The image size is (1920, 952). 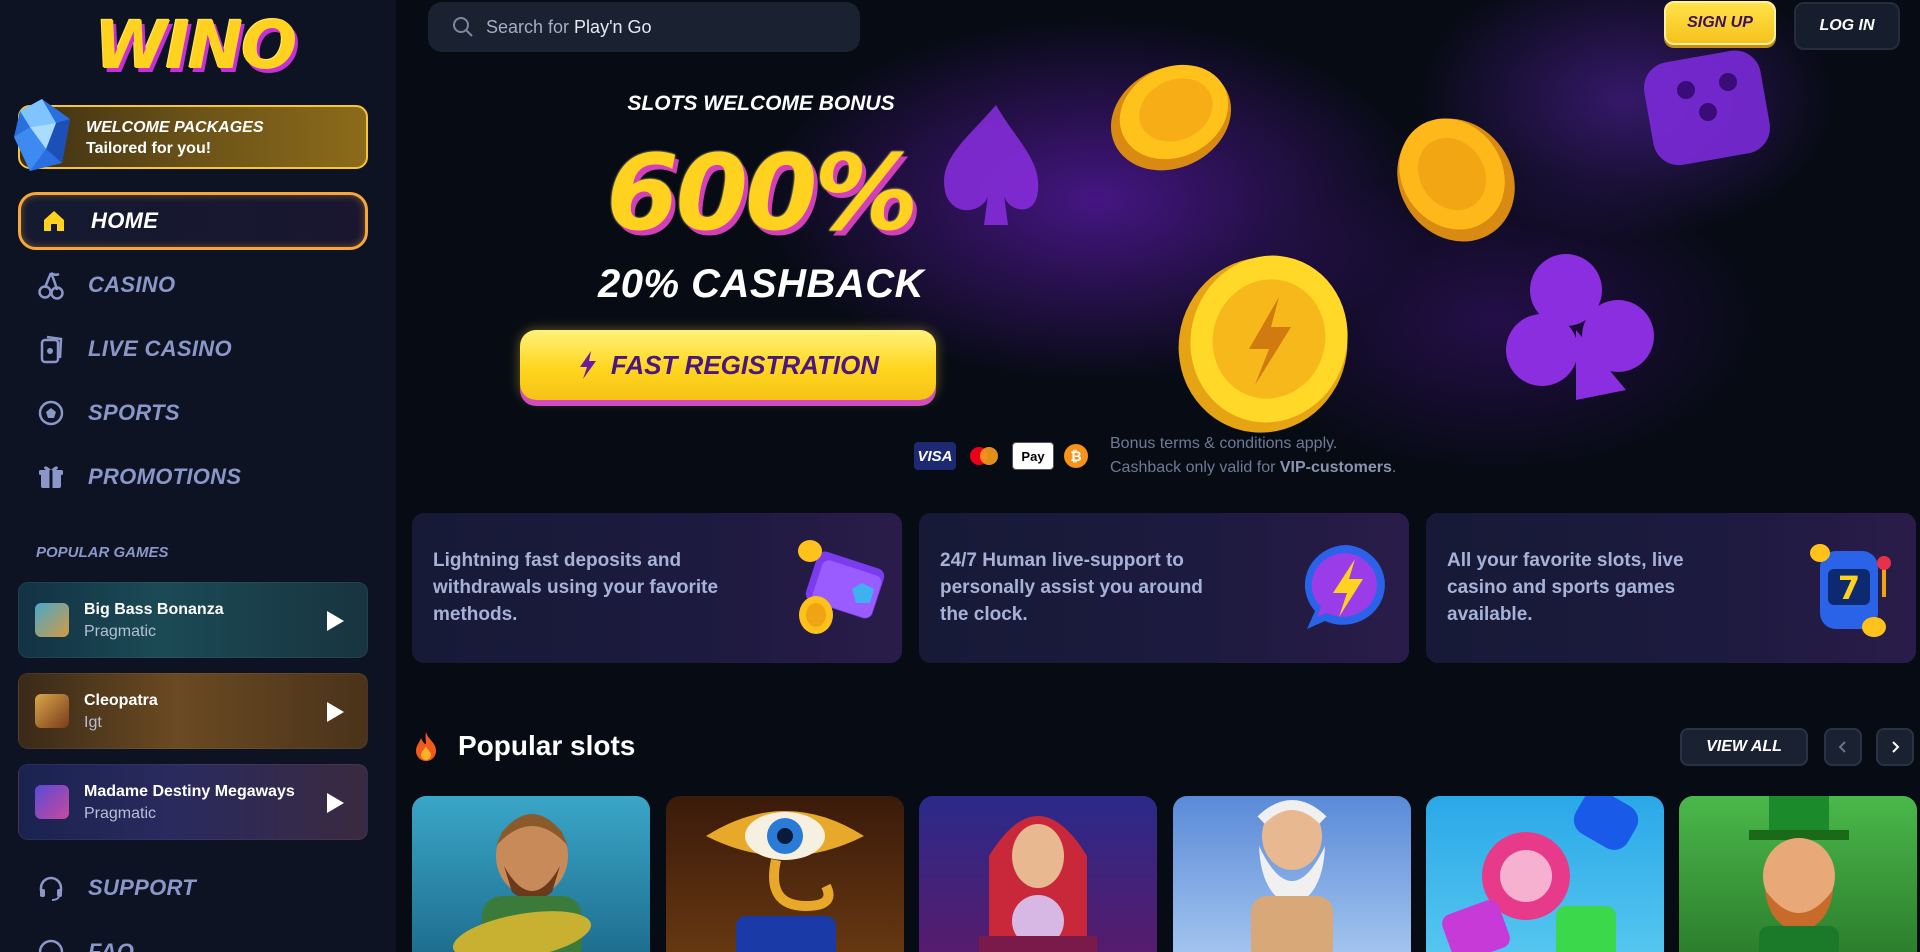 What do you see at coordinates (51, 349) in the screenshot?
I see `cards-icon` at bounding box center [51, 349].